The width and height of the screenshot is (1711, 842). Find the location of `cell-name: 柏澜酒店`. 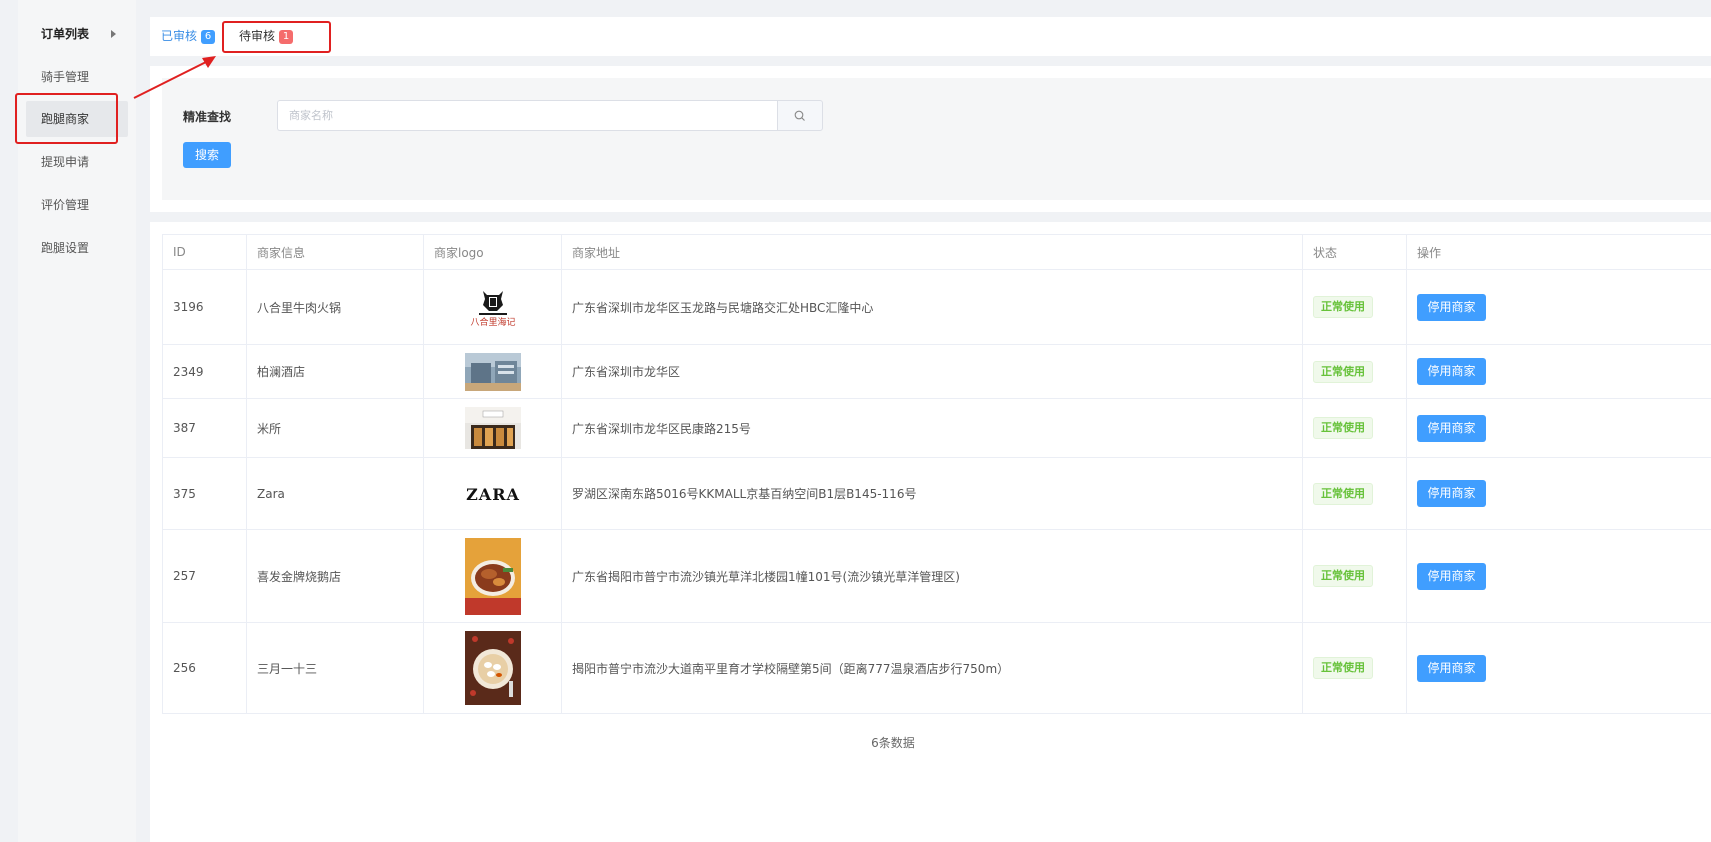

cell-name: 柏澜酒店 is located at coordinates (335, 371).